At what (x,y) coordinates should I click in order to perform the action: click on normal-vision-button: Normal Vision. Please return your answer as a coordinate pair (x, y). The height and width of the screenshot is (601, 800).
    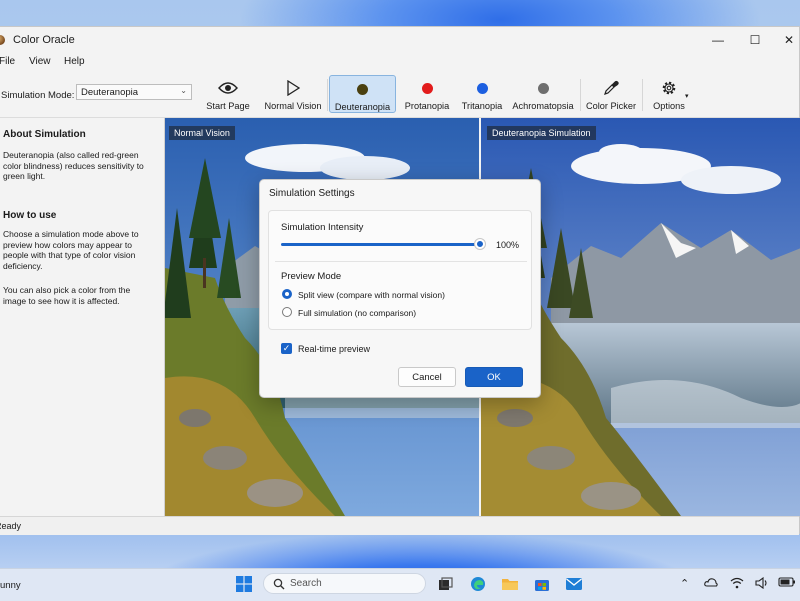
    Looking at the image, I should click on (293, 94).